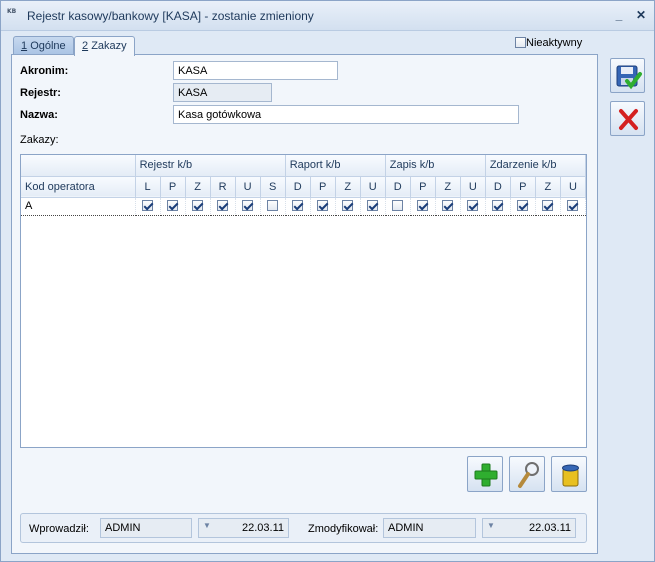 The width and height of the screenshot is (655, 562). I want to click on cancel-icon, so click(628, 119).